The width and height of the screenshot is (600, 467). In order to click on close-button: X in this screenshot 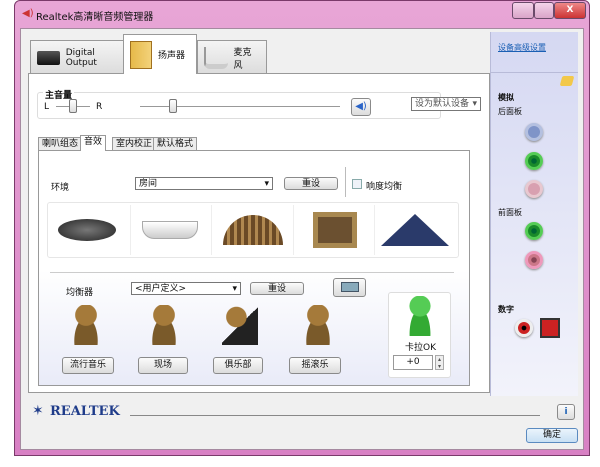, I will do `click(570, 10)`.